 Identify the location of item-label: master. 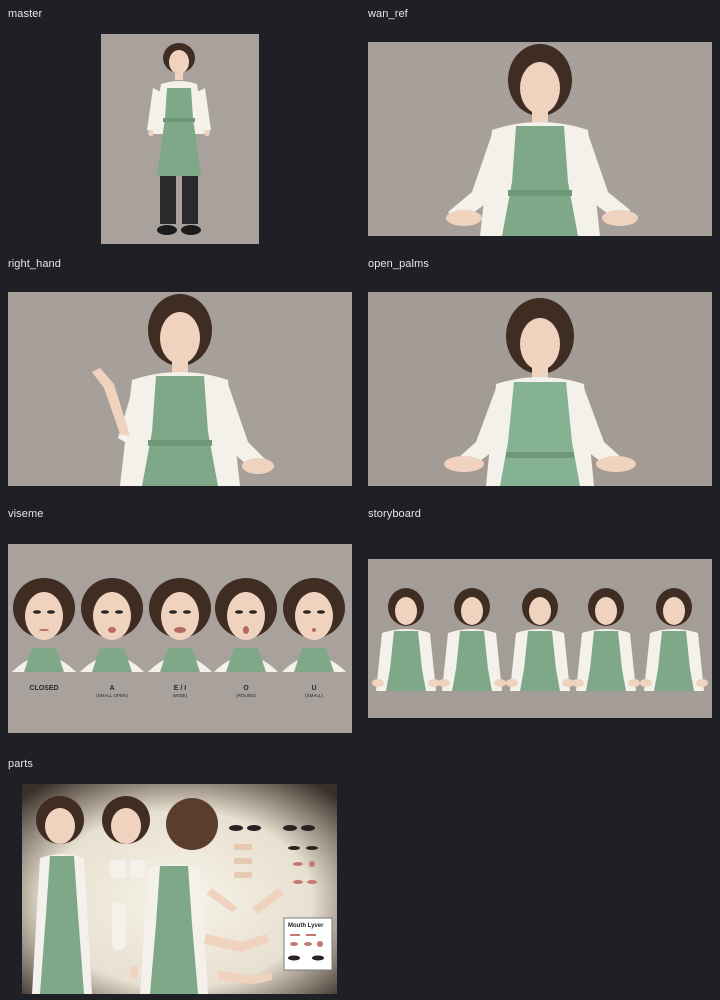
(25, 14).